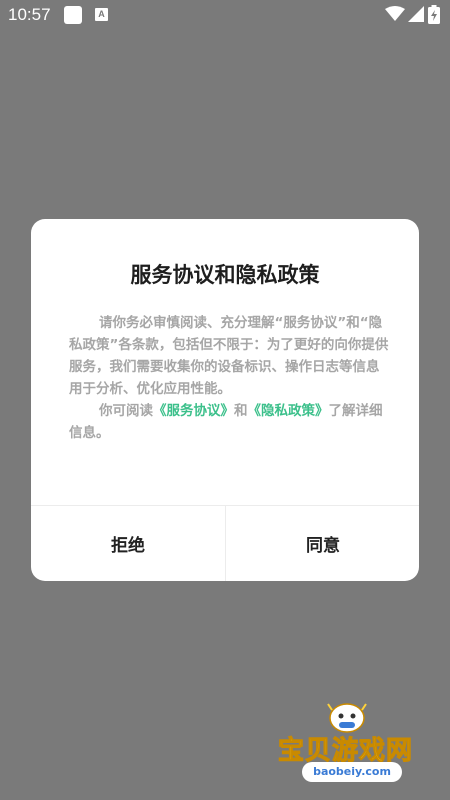 The image size is (450, 800). Describe the element at coordinates (416, 14) in the screenshot. I see `signal-icon` at that location.